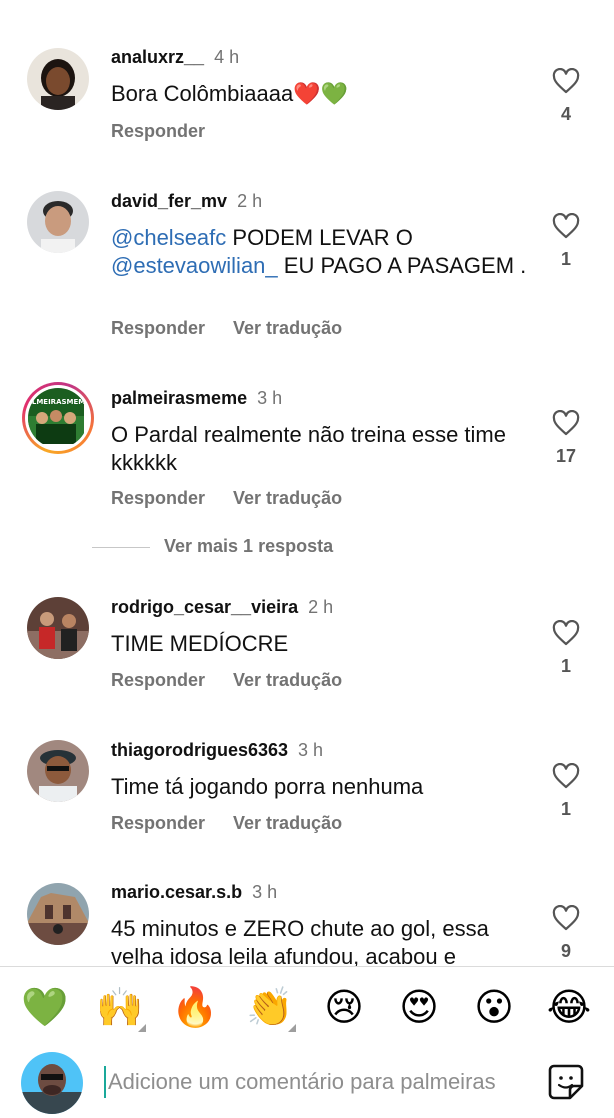 The width and height of the screenshot is (614, 1118). Describe the element at coordinates (314, 1082) in the screenshot. I see `comment-input: Adicione um comentário para palmeiras` at that location.